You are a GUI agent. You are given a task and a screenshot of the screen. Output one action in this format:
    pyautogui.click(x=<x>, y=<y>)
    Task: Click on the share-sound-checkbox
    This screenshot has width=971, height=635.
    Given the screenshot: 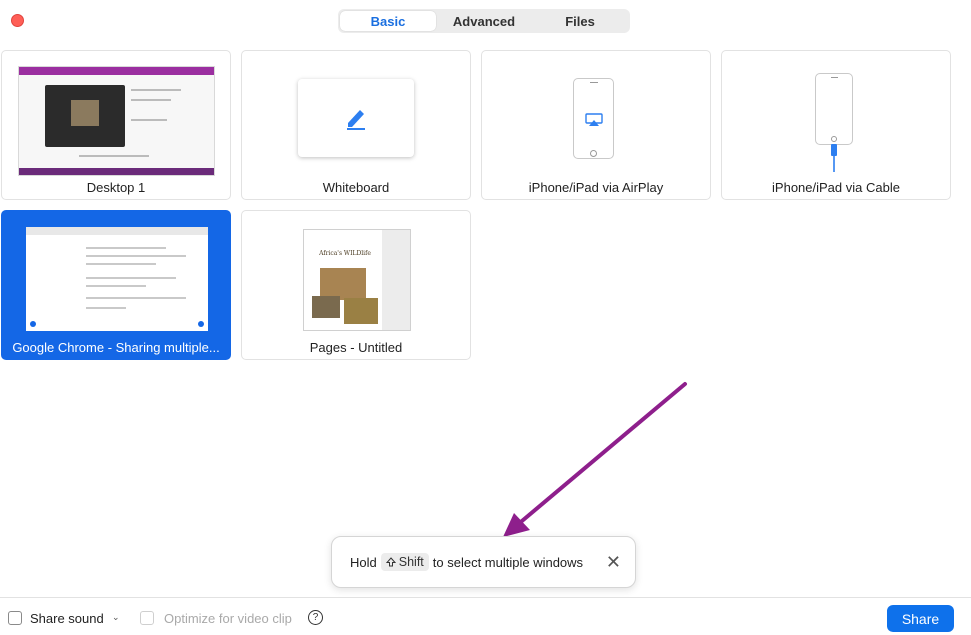 What is the action you would take?
    pyautogui.click(x=15, y=618)
    